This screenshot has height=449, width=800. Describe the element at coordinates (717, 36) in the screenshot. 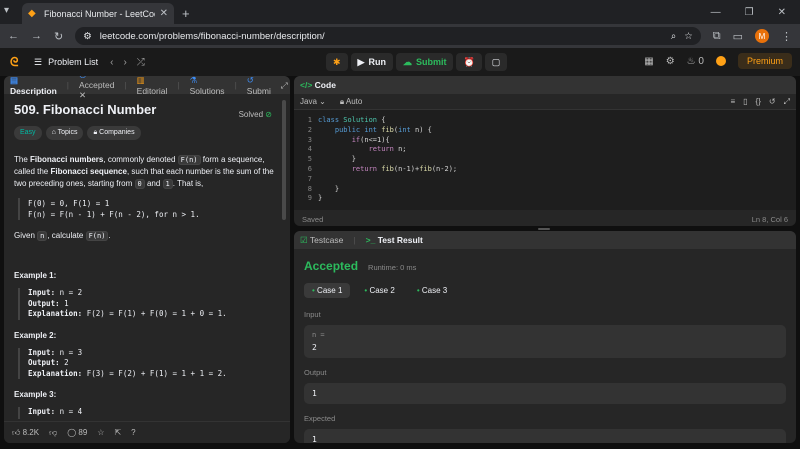

I see `extensions-icon: ⧉` at that location.